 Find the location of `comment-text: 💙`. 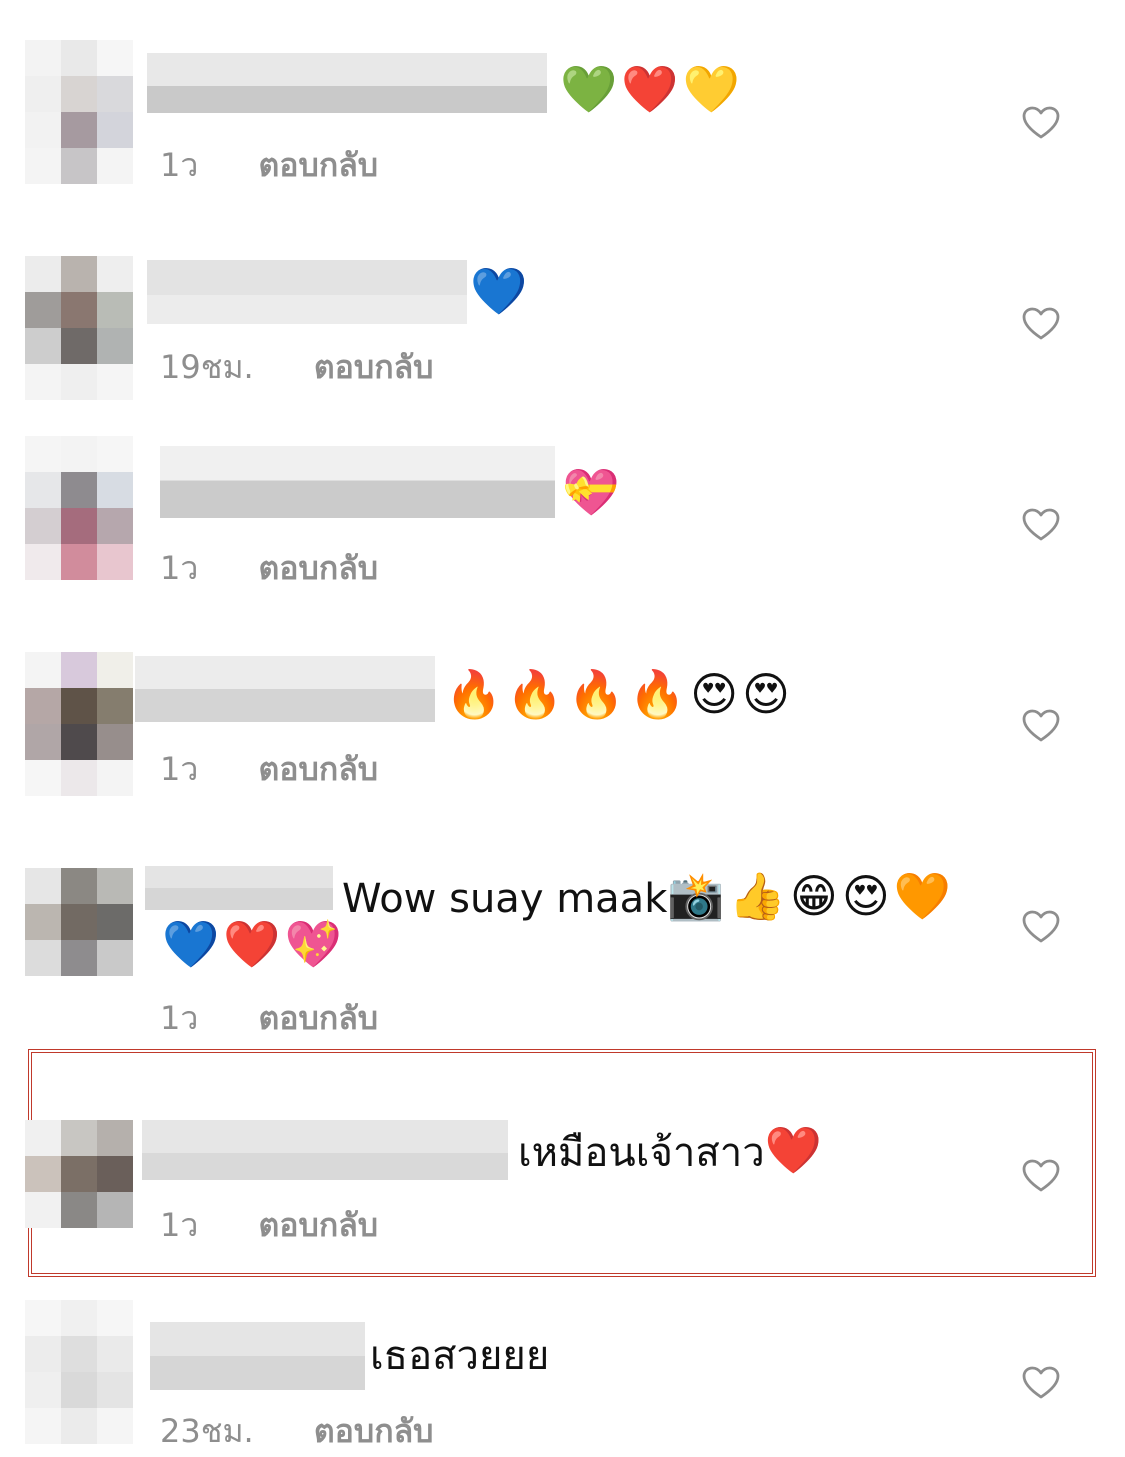

comment-text: 💙 is located at coordinates (501, 291).